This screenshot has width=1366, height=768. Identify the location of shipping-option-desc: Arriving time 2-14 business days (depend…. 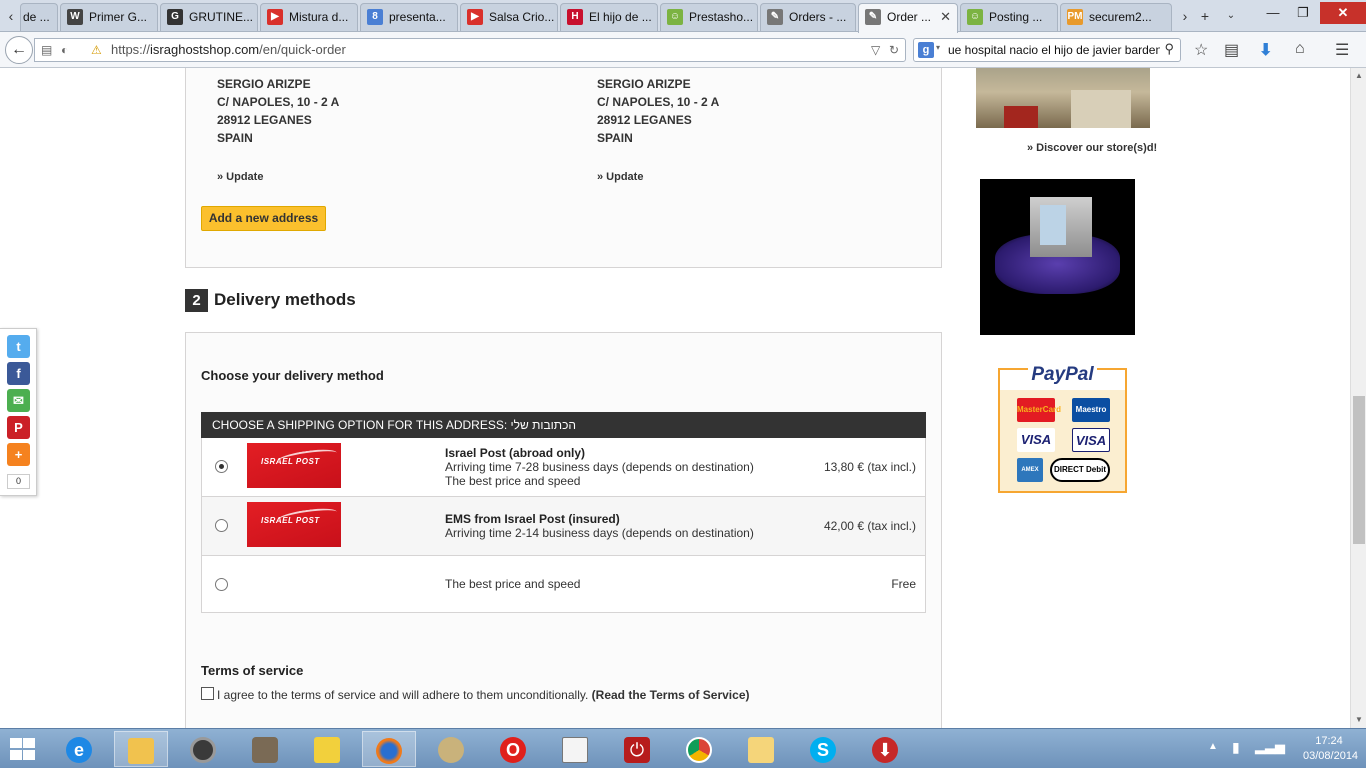
(599, 533).